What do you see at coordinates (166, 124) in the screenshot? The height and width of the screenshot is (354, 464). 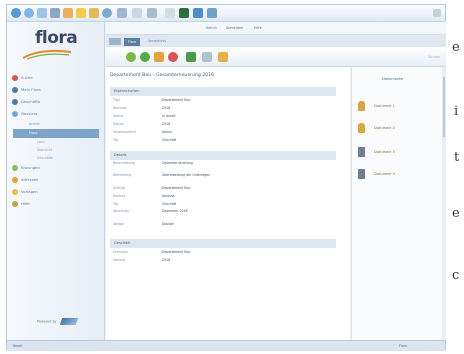 I see `property-value: 2016` at bounding box center [166, 124].